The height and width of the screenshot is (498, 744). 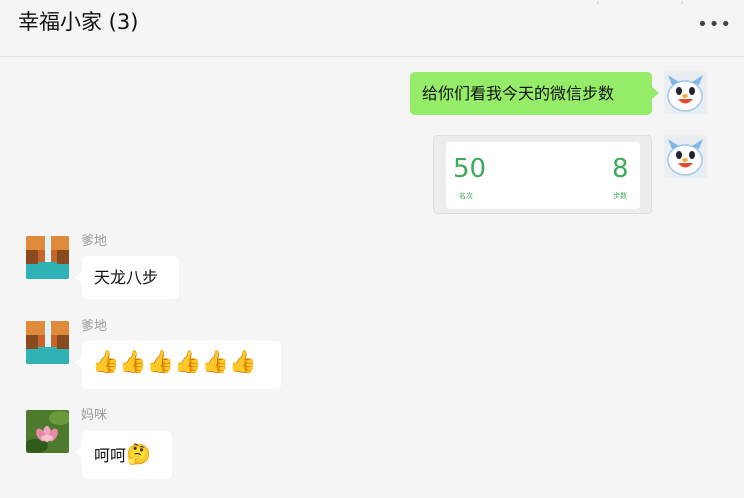 I want to click on message-text: 给你们看我今天的微信步数, so click(x=518, y=93).